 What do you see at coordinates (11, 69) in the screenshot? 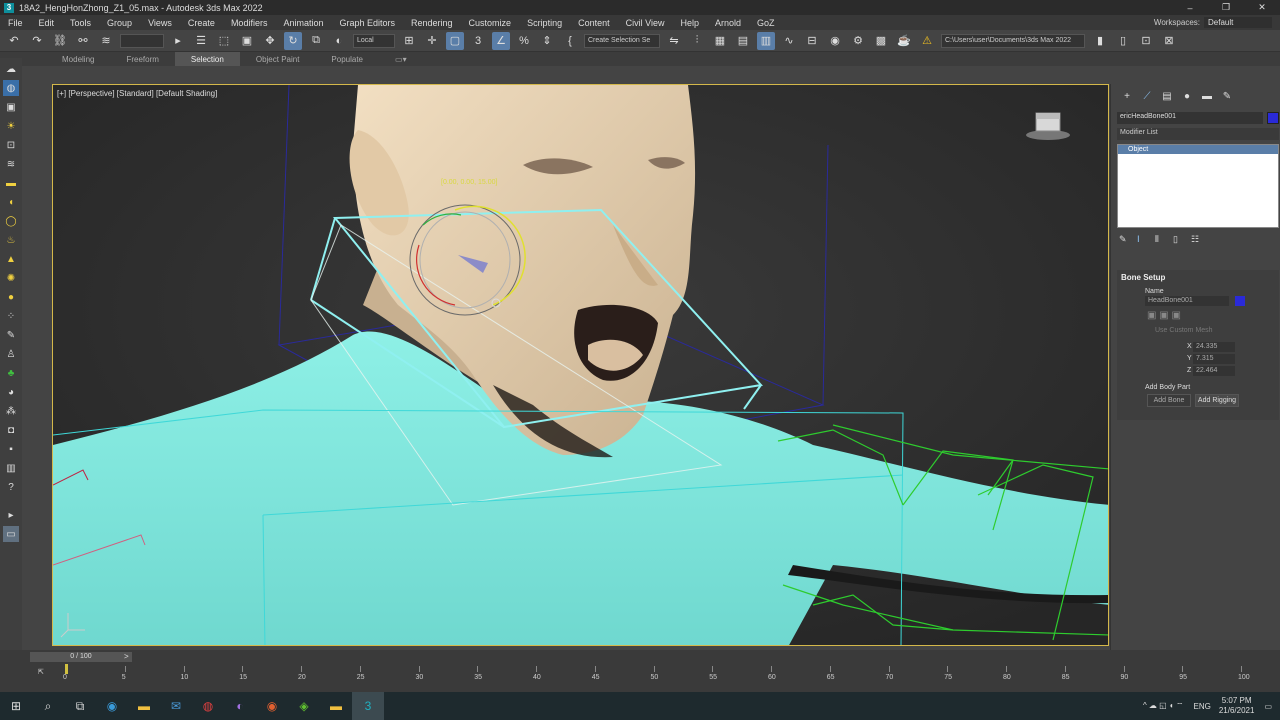
I see `create-icon: ☁` at bounding box center [11, 69].